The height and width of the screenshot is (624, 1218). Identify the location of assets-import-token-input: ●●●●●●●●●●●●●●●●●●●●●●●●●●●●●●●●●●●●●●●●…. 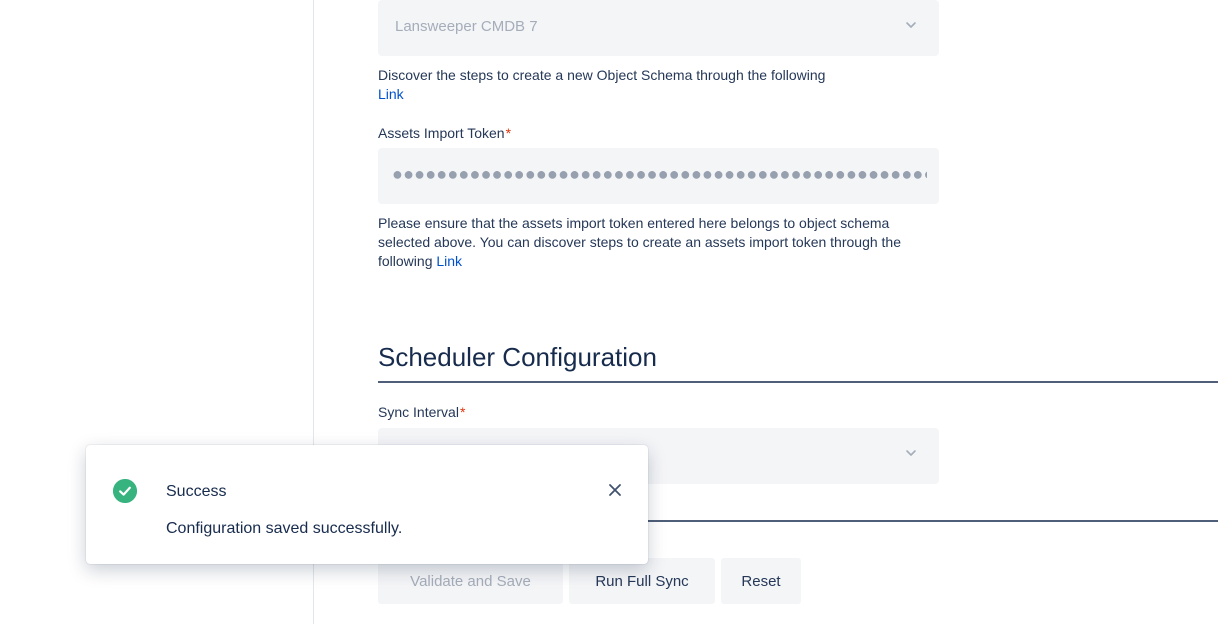
(658, 176).